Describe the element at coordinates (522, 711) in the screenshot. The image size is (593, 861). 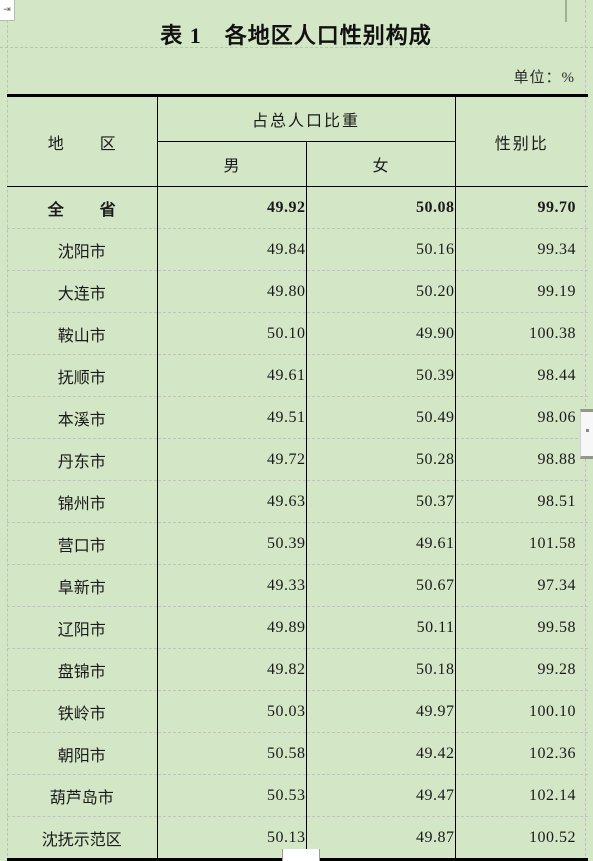
I see `cell-sex-ratio: 100.10` at that location.